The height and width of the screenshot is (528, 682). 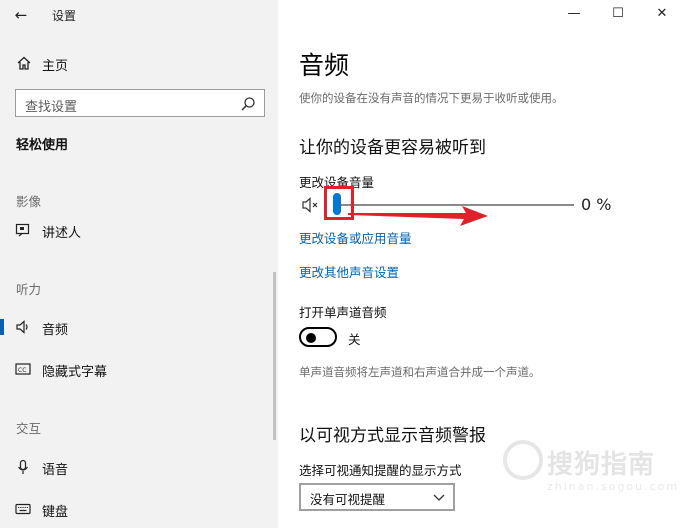 What do you see at coordinates (310, 205) in the screenshot?
I see `speaker-mute-icon` at bounding box center [310, 205].